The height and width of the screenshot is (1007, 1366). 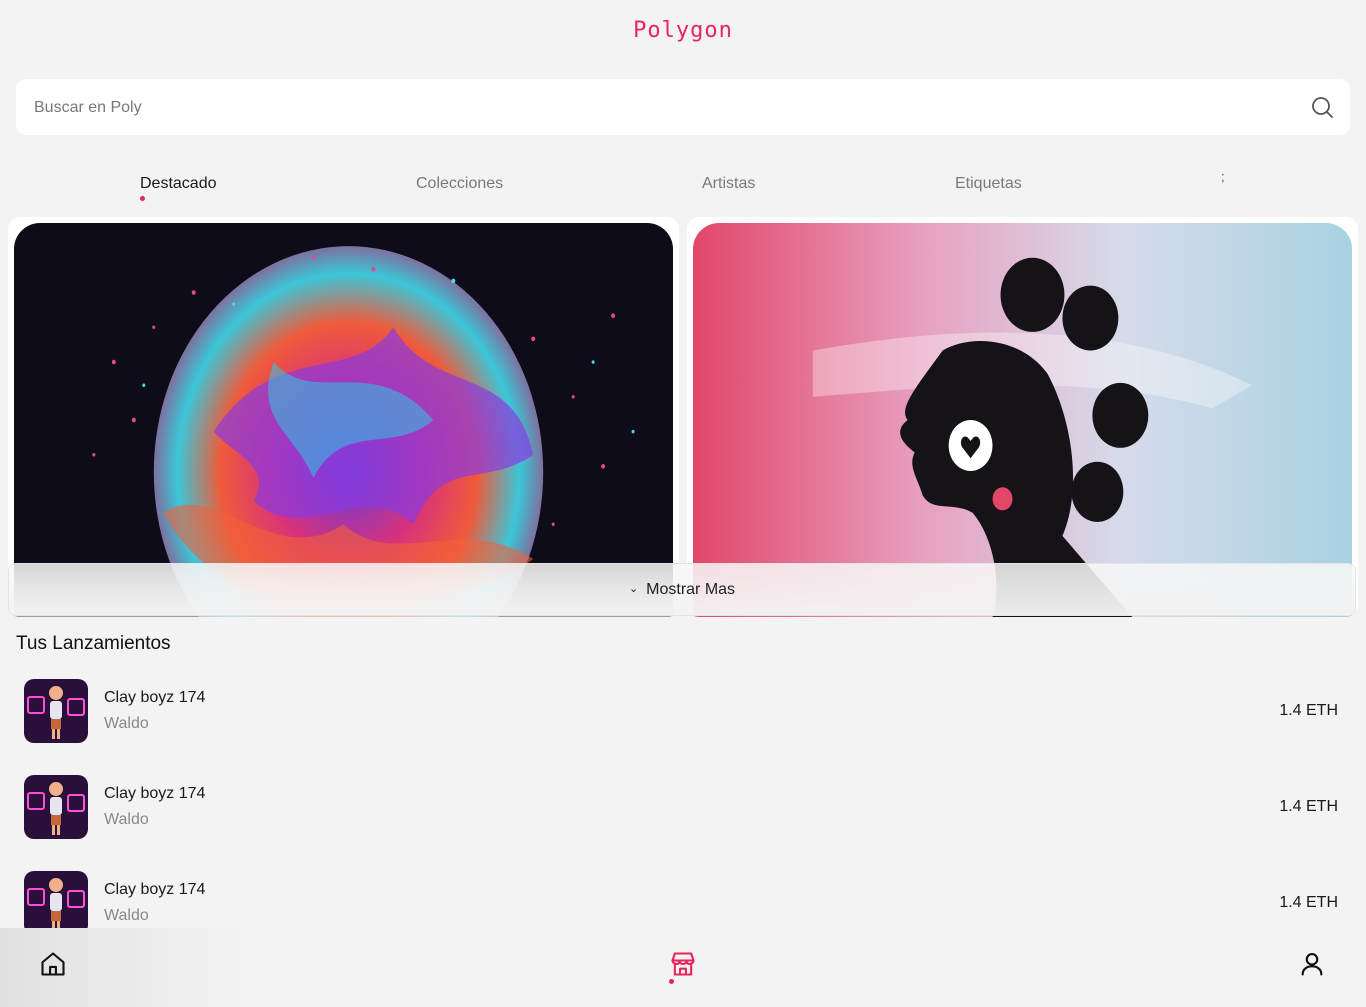 What do you see at coordinates (683, 964) in the screenshot?
I see `store-icon` at bounding box center [683, 964].